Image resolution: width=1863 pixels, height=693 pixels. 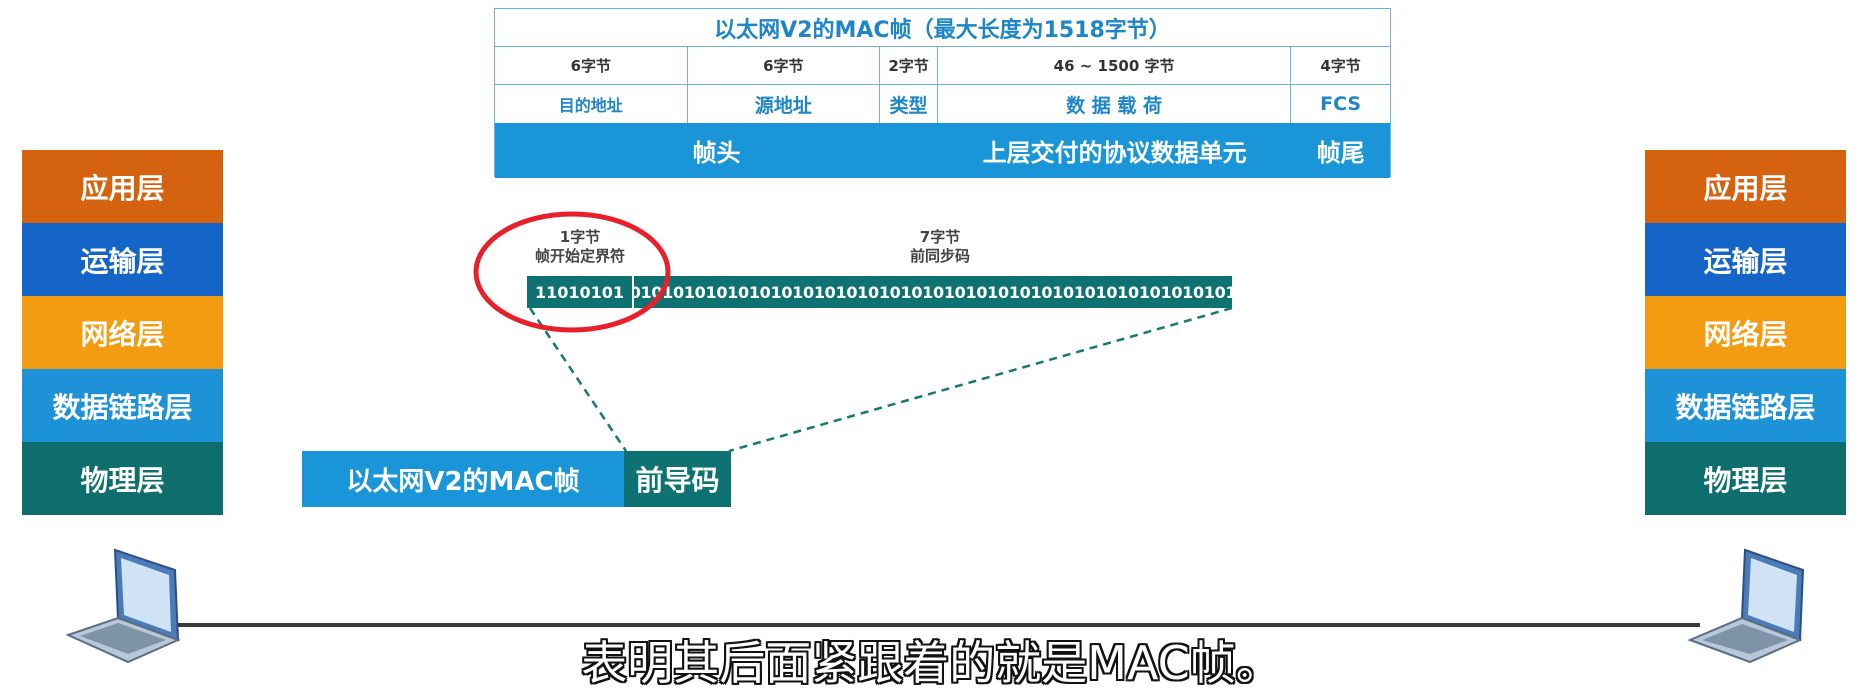 I want to click on highlight-ellipse, so click(x=572, y=272).